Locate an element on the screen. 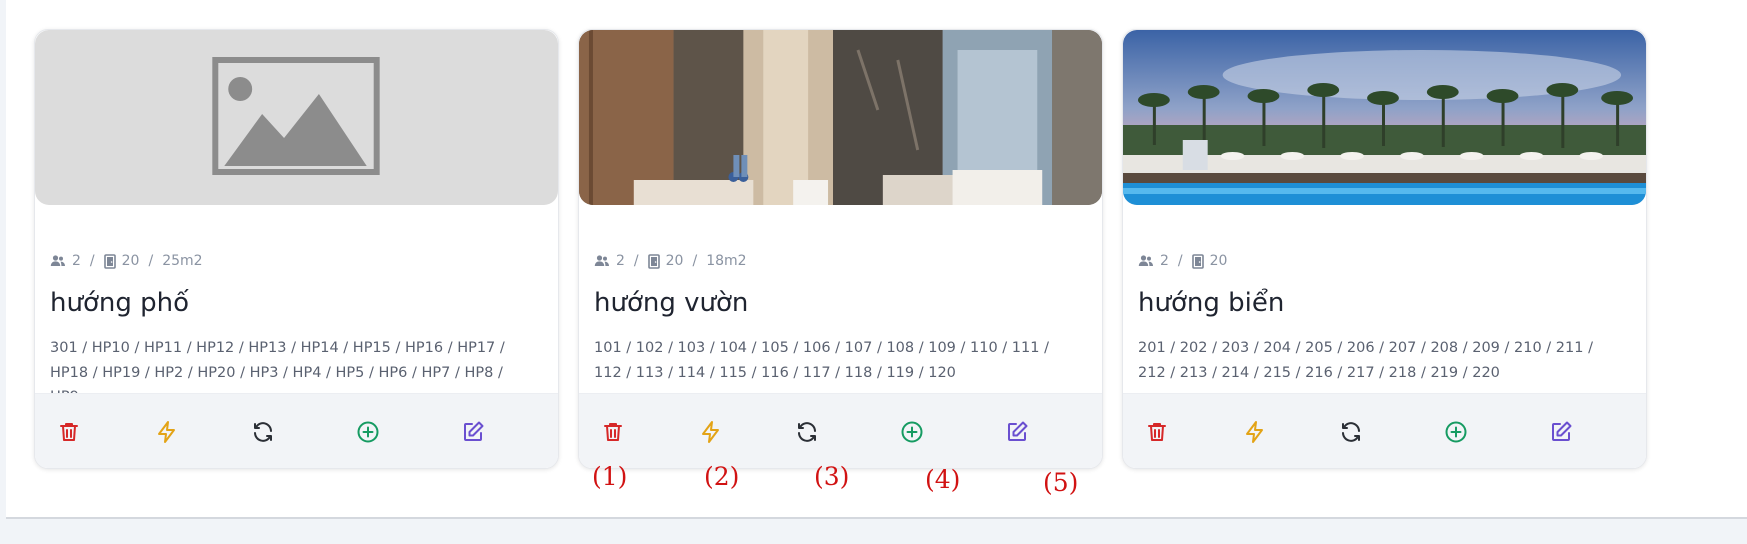 The width and height of the screenshot is (1747, 544). card-meta: 2 / 20 / 18m2 is located at coordinates (670, 261).